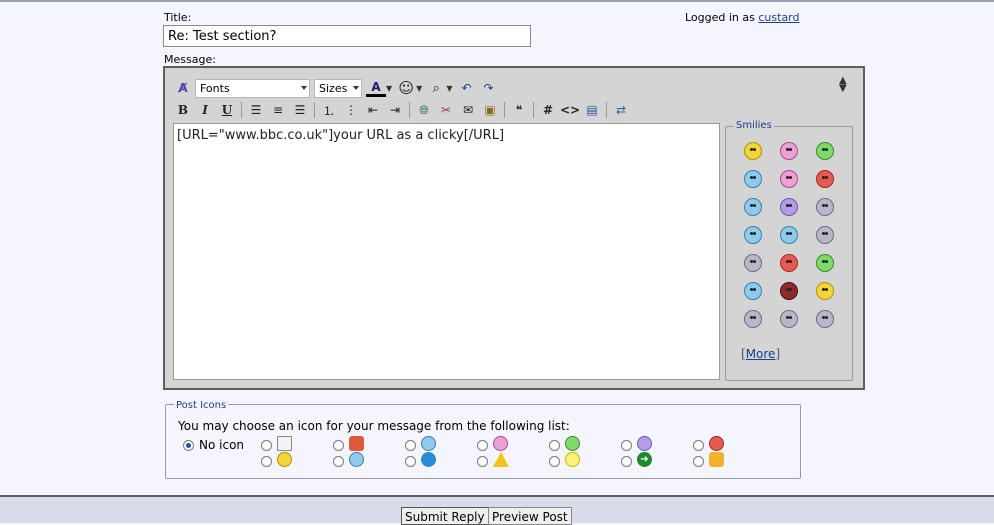  Describe the element at coordinates (351, 110) in the screenshot. I see `unordered-list-icon: ⋮` at that location.